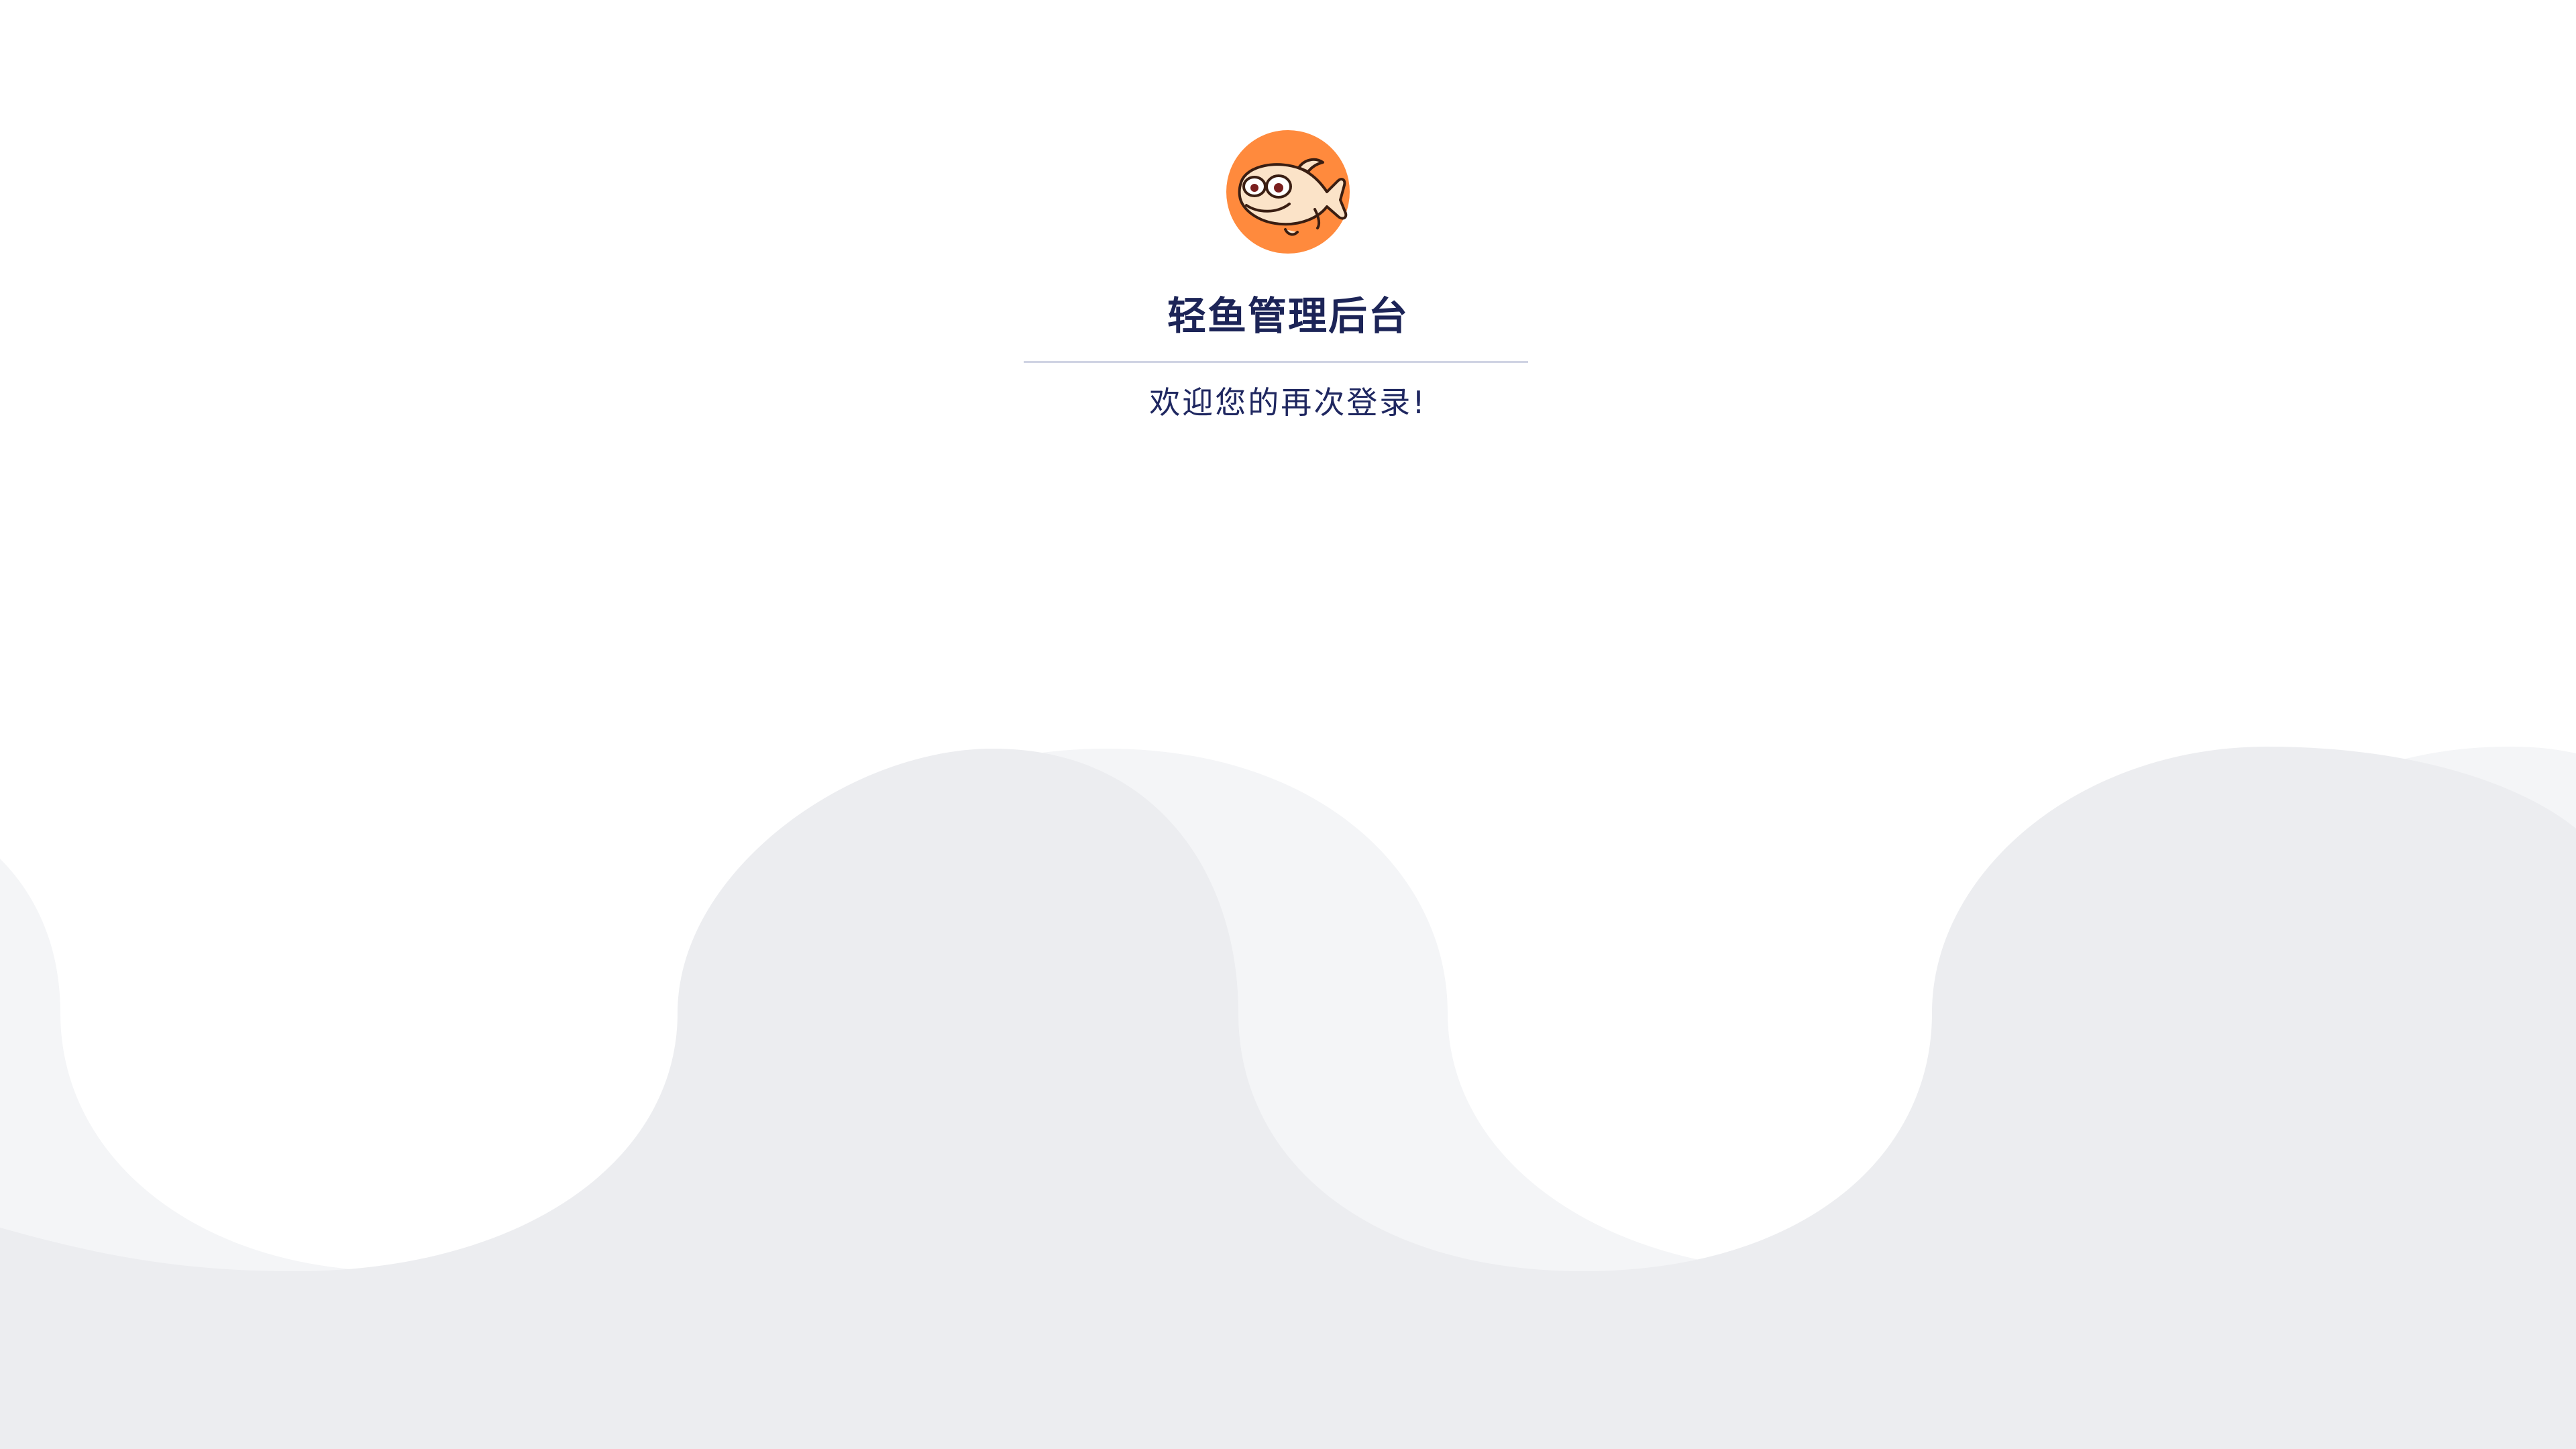 The height and width of the screenshot is (1449, 2576). Describe the element at coordinates (1288, 402) in the screenshot. I see `welcome-subtitle: 欢迎您的再次登录!` at that location.